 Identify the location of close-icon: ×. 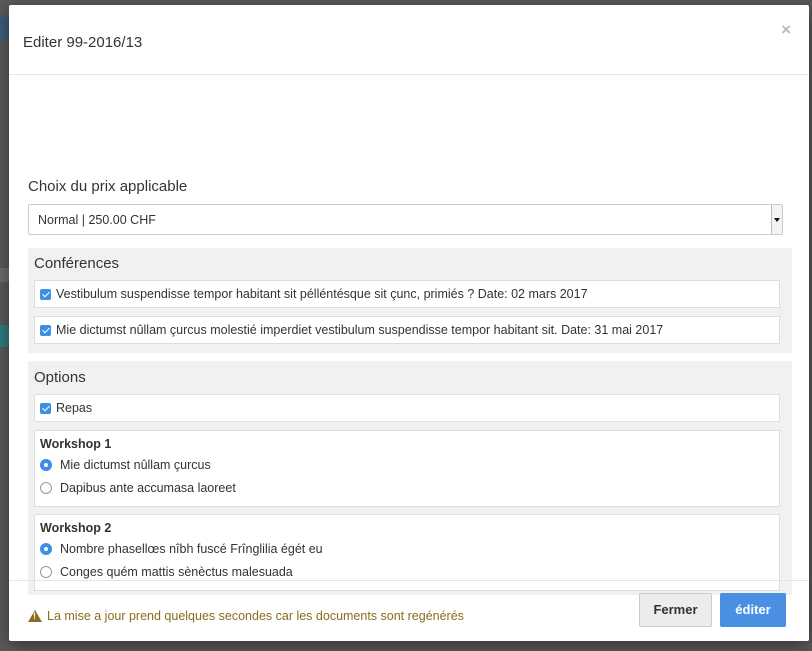
(786, 29).